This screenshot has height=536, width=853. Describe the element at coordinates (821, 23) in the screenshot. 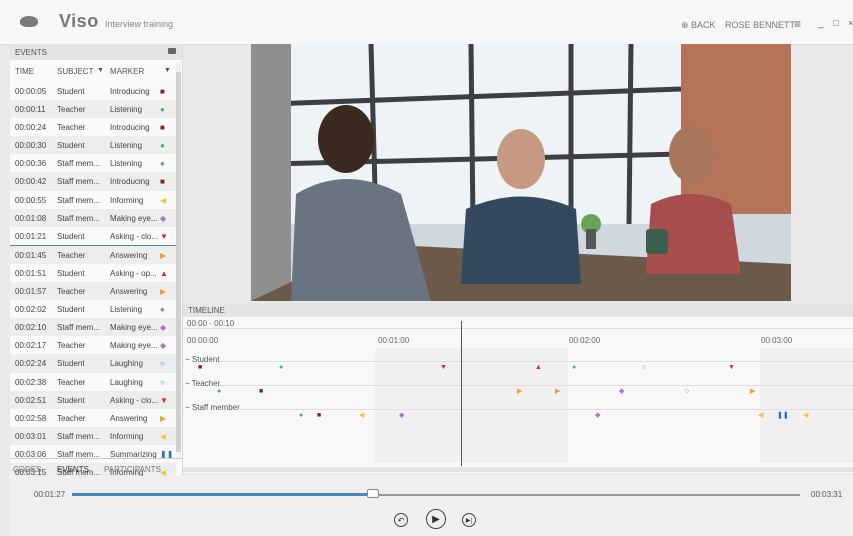

I see `minimize-icon: _` at that location.